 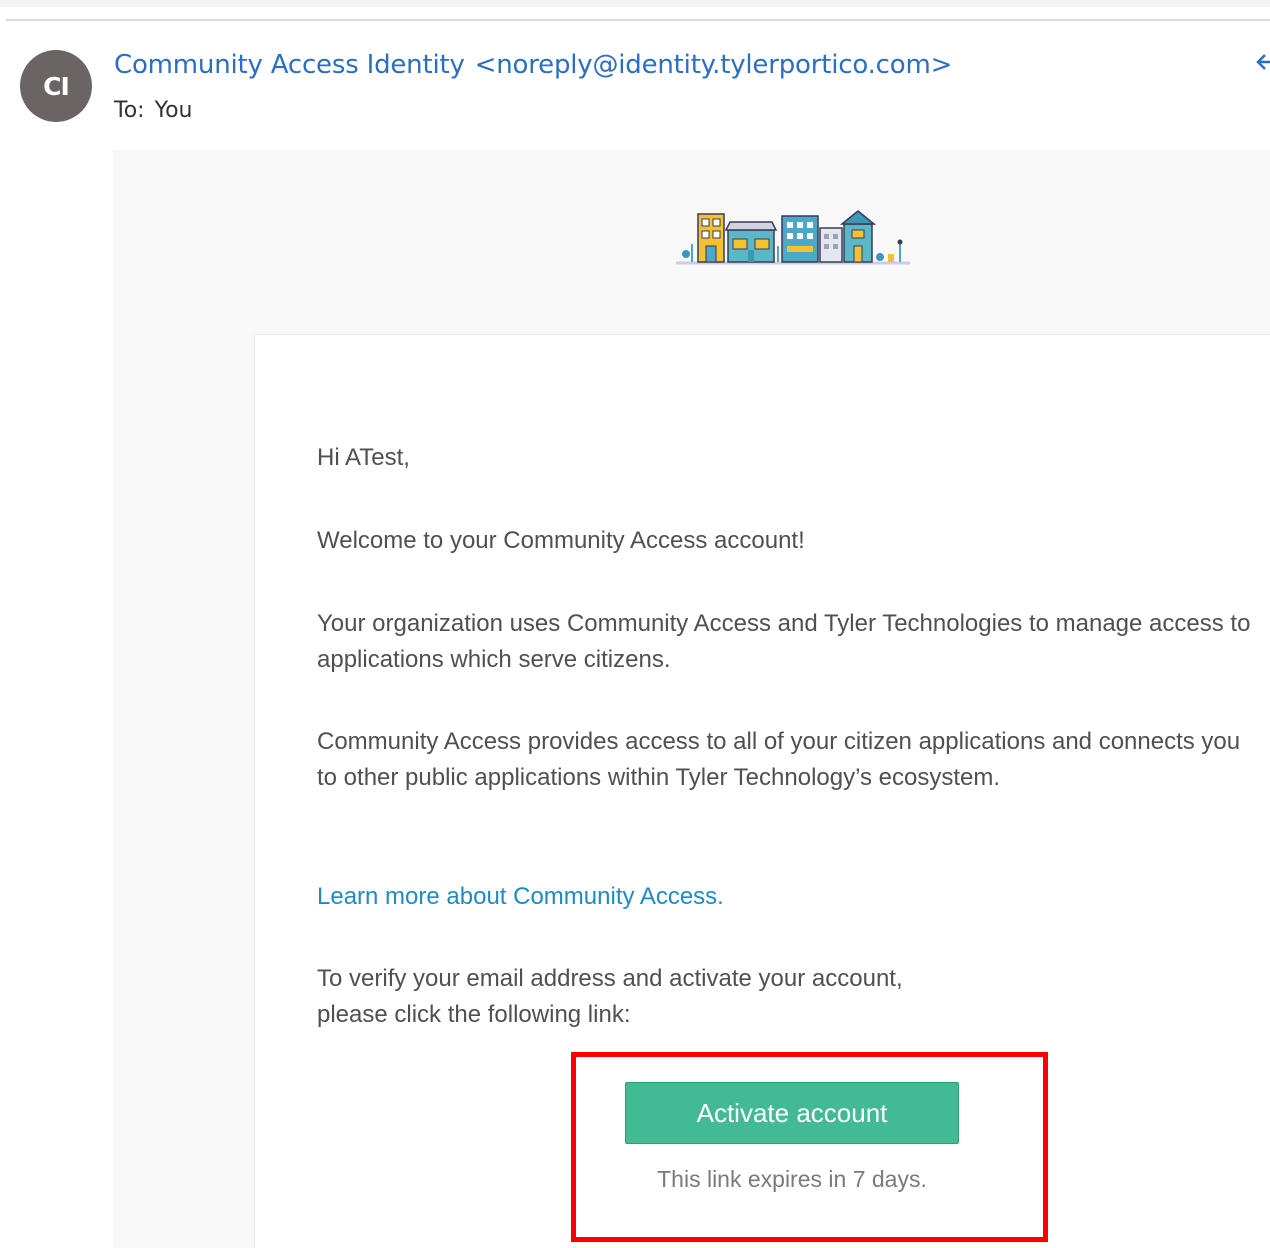 I want to click on top-strip, so click(x=635, y=3).